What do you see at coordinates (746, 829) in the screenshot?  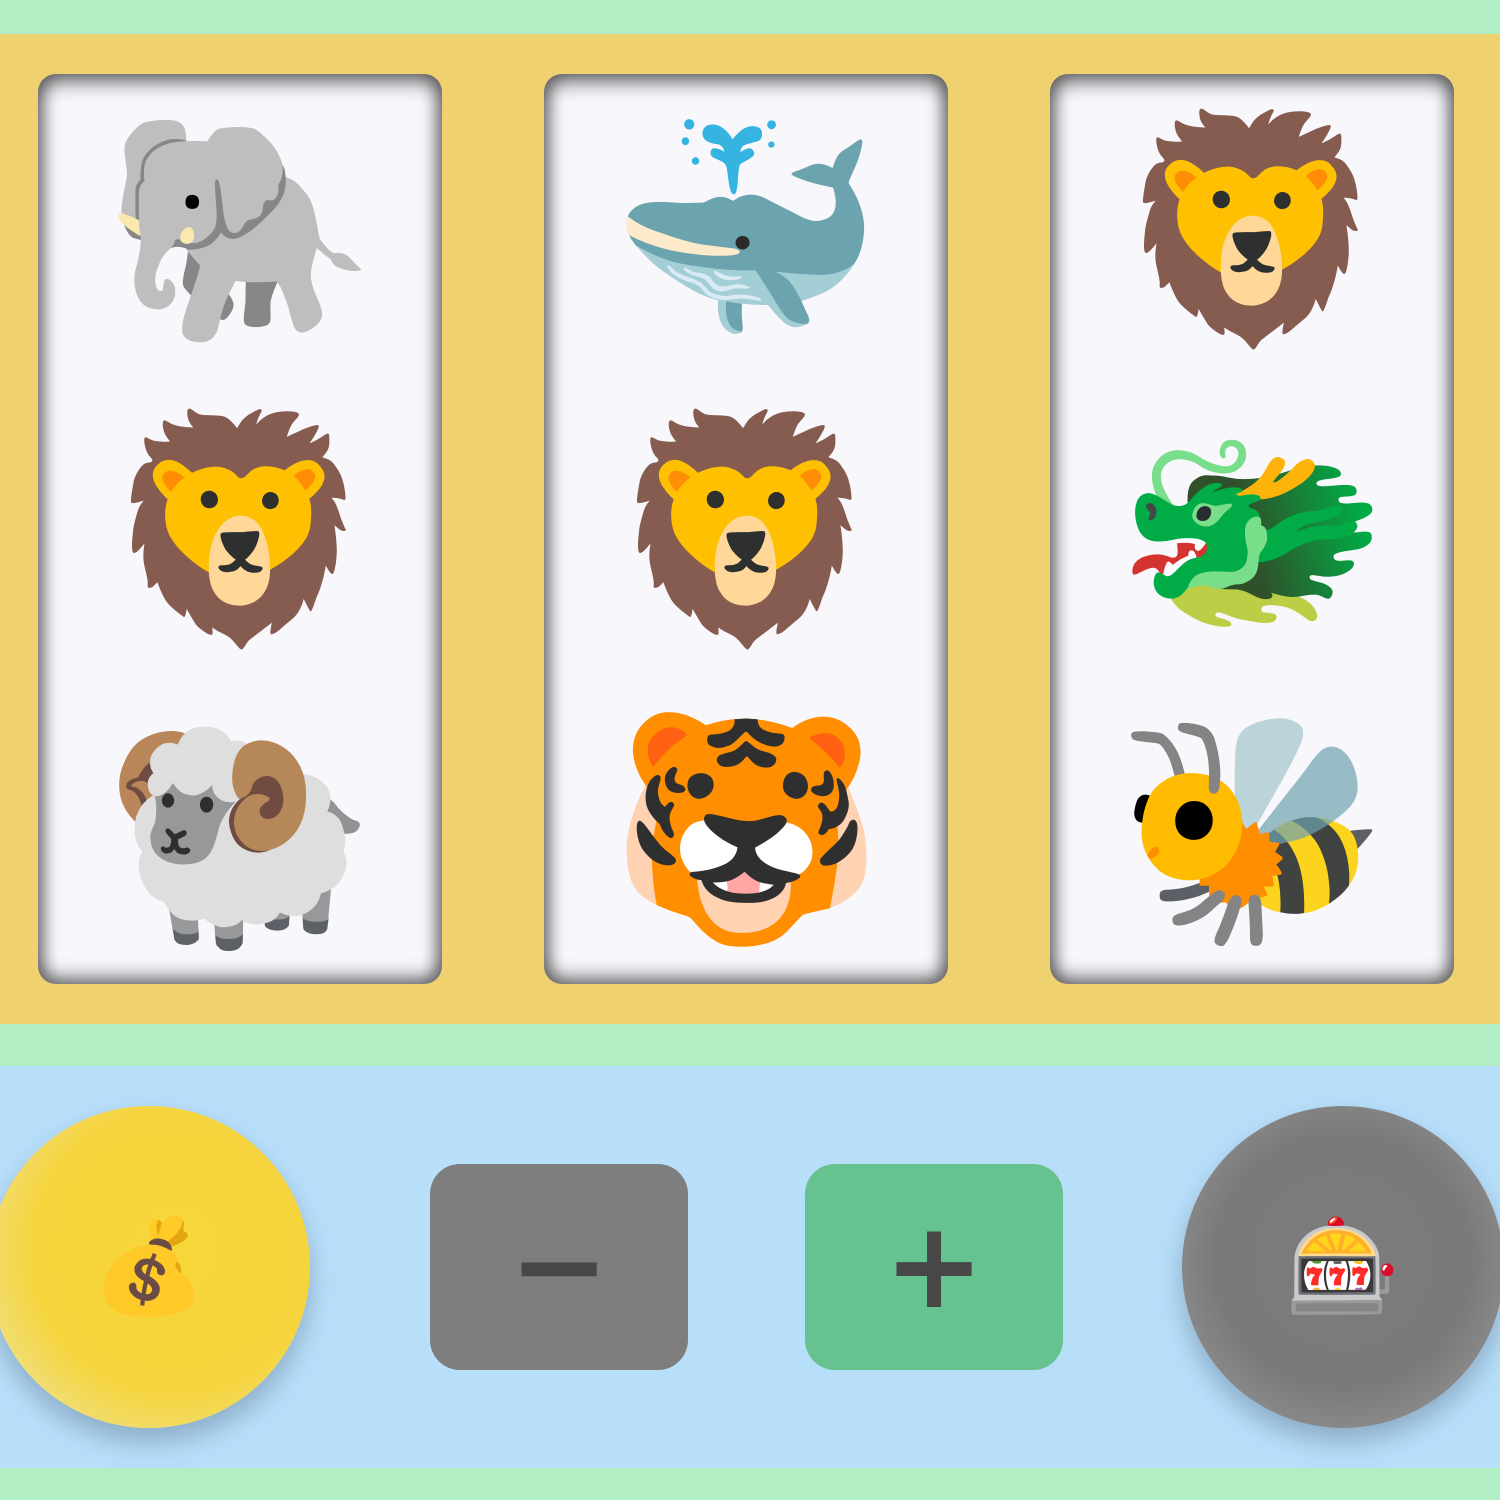 I see `tiger-icon: 🐯` at bounding box center [746, 829].